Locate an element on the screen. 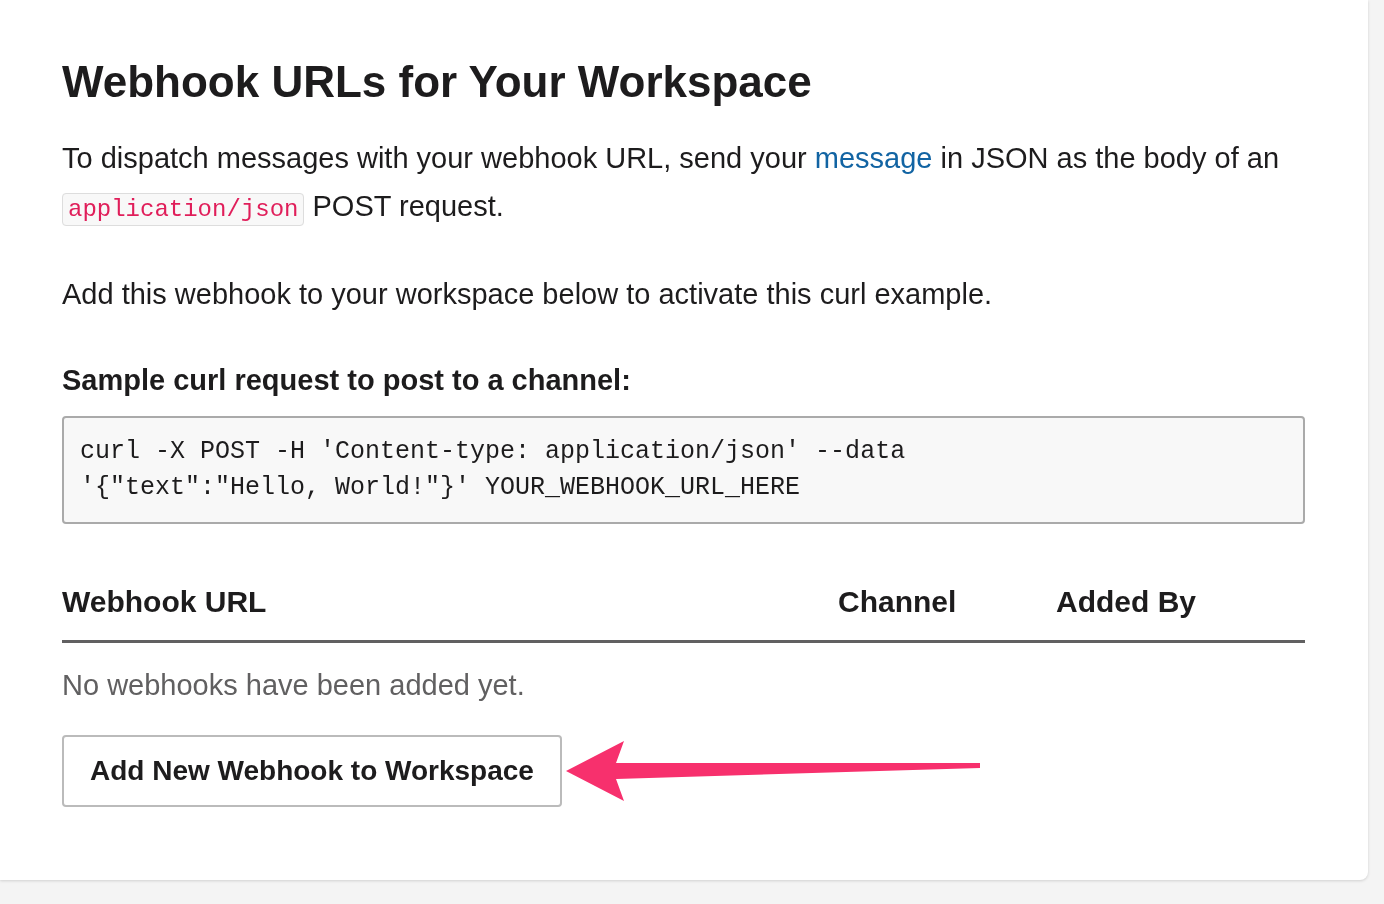  column-header: Webhook URL is located at coordinates (165, 602).